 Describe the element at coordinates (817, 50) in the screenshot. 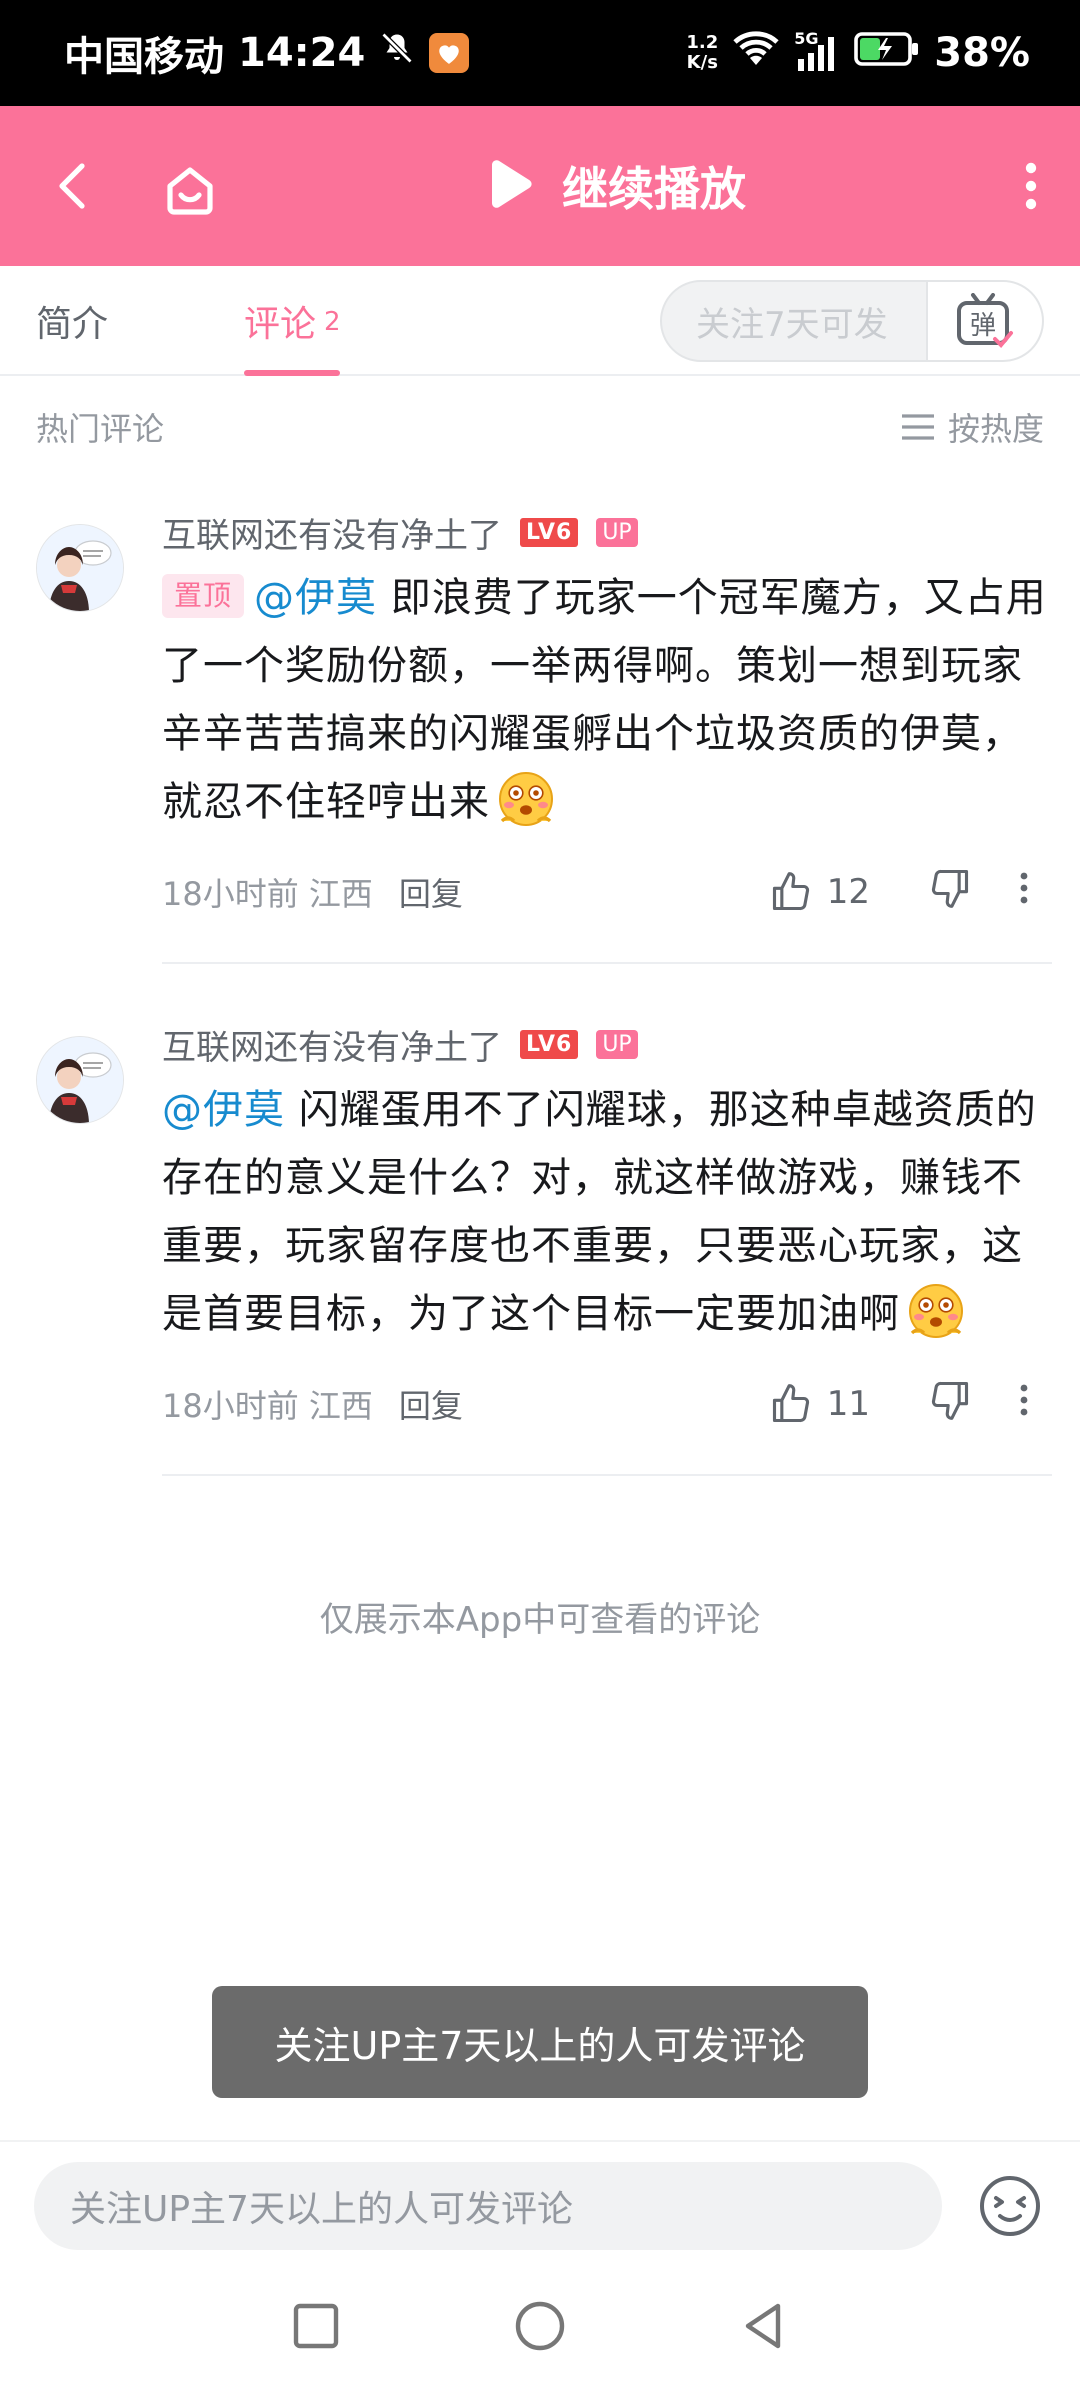

I see `cellular-signal-icon: 5G` at that location.